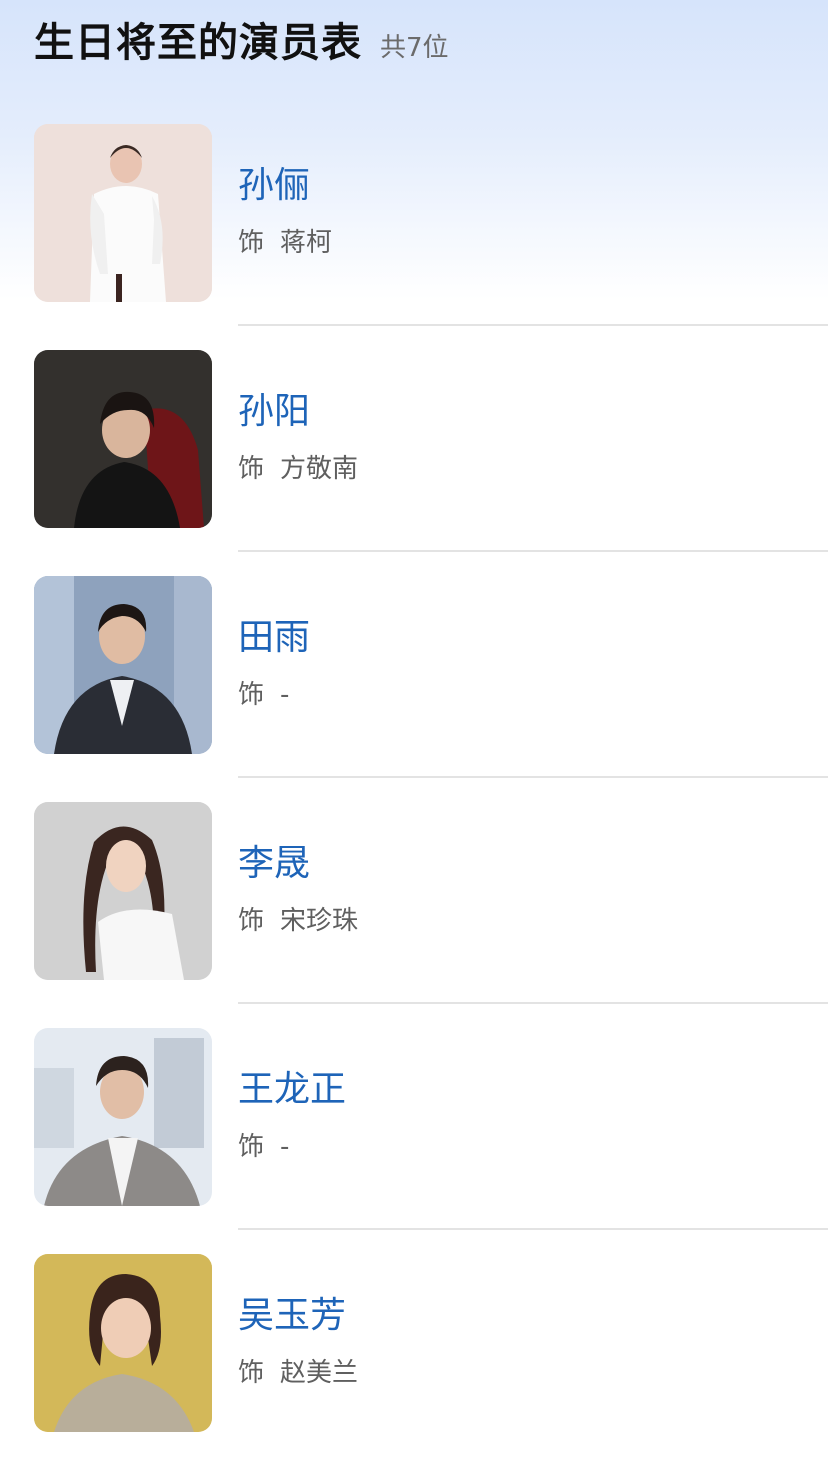 The image size is (828, 1480). What do you see at coordinates (198, 43) in the screenshot?
I see `section-title: 生日将至的演员表` at bounding box center [198, 43].